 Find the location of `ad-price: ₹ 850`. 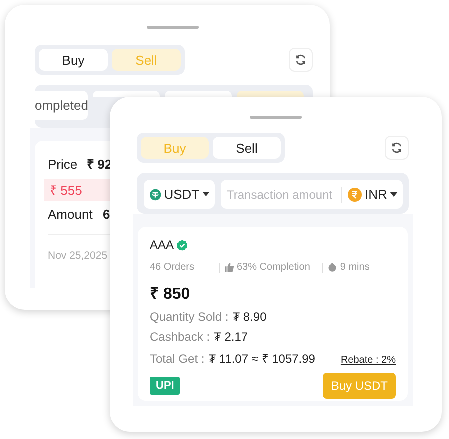

ad-price: ₹ 850 is located at coordinates (171, 294).